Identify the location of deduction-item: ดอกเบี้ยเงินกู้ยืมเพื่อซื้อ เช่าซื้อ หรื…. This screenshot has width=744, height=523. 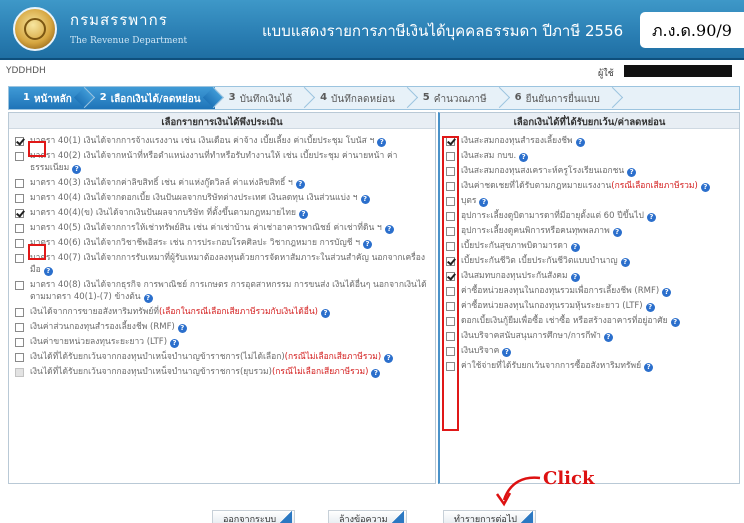
(592, 321).